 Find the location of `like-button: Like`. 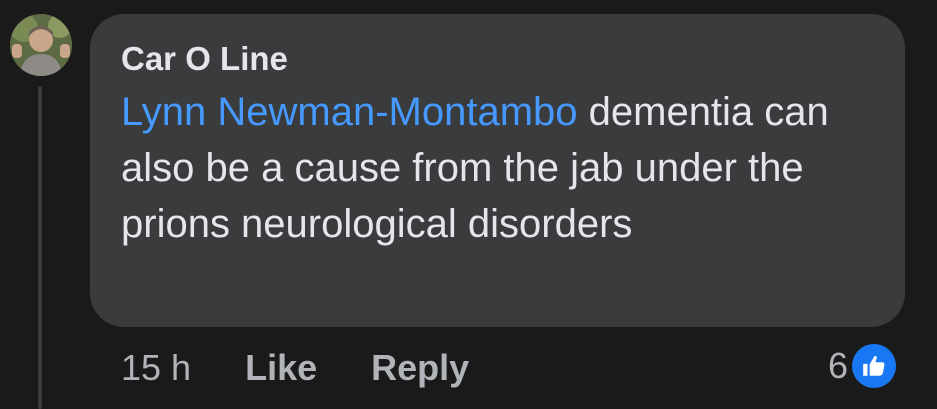

like-button: Like is located at coordinates (281, 368).